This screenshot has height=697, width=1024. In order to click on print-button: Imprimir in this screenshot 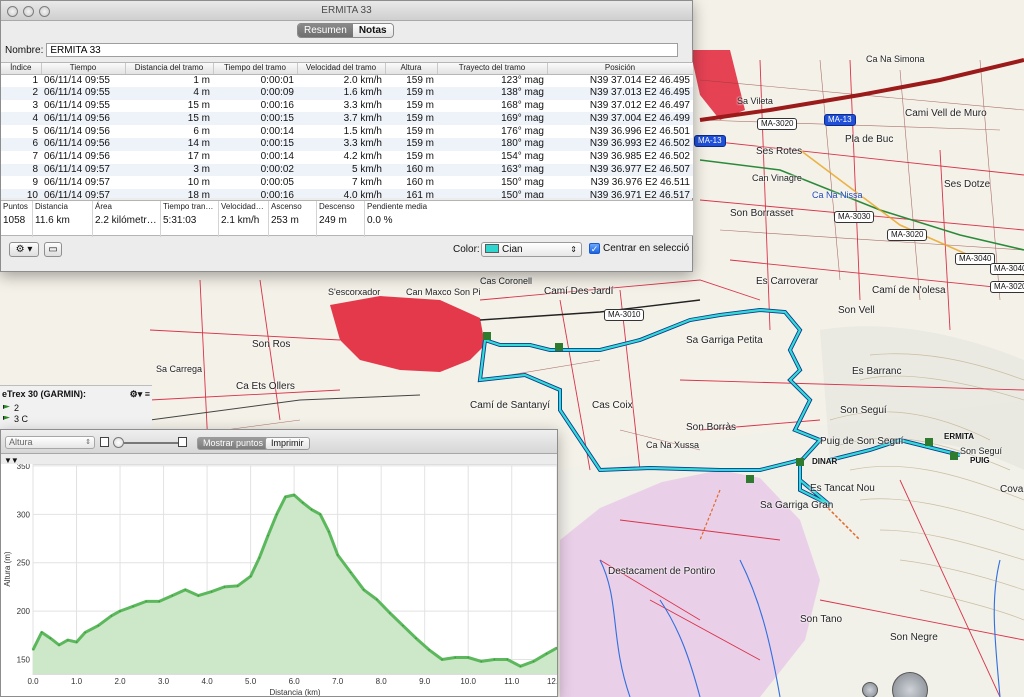, I will do `click(287, 443)`.